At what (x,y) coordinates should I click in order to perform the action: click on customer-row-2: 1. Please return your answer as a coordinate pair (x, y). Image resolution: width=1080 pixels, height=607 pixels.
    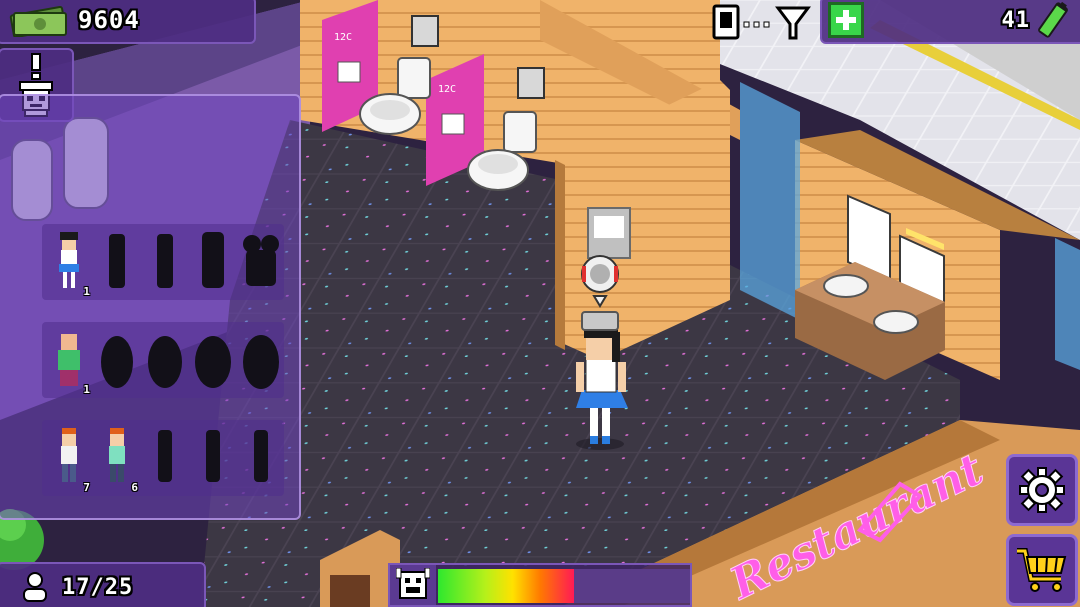
    Looking at the image, I should click on (163, 360).